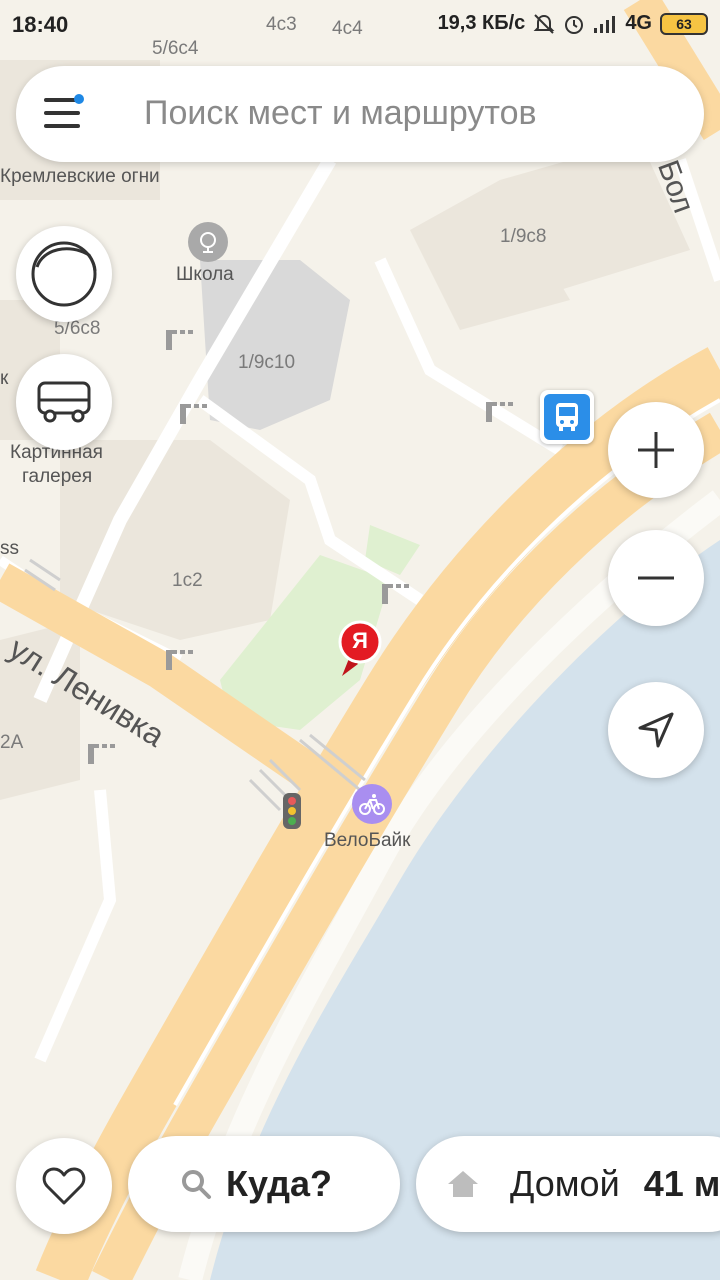  Describe the element at coordinates (372, 804) in the screenshot. I see `bike-rental-icon` at that location.